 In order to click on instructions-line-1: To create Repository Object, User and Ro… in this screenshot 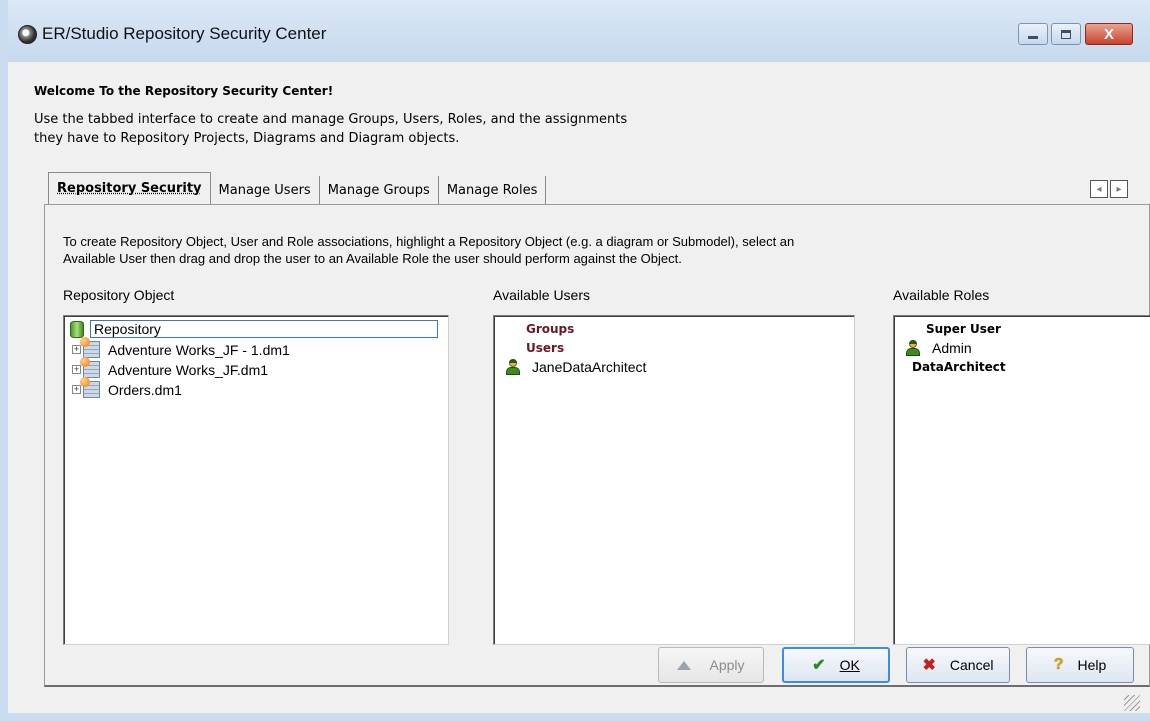, I will do `click(429, 241)`.